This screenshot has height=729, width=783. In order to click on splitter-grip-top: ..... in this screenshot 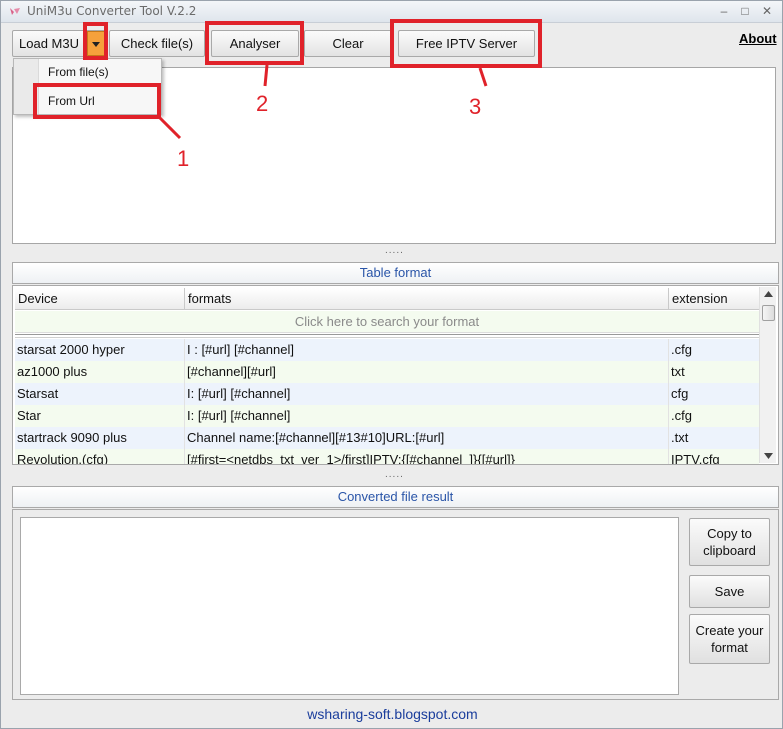, I will do `click(394, 250)`.